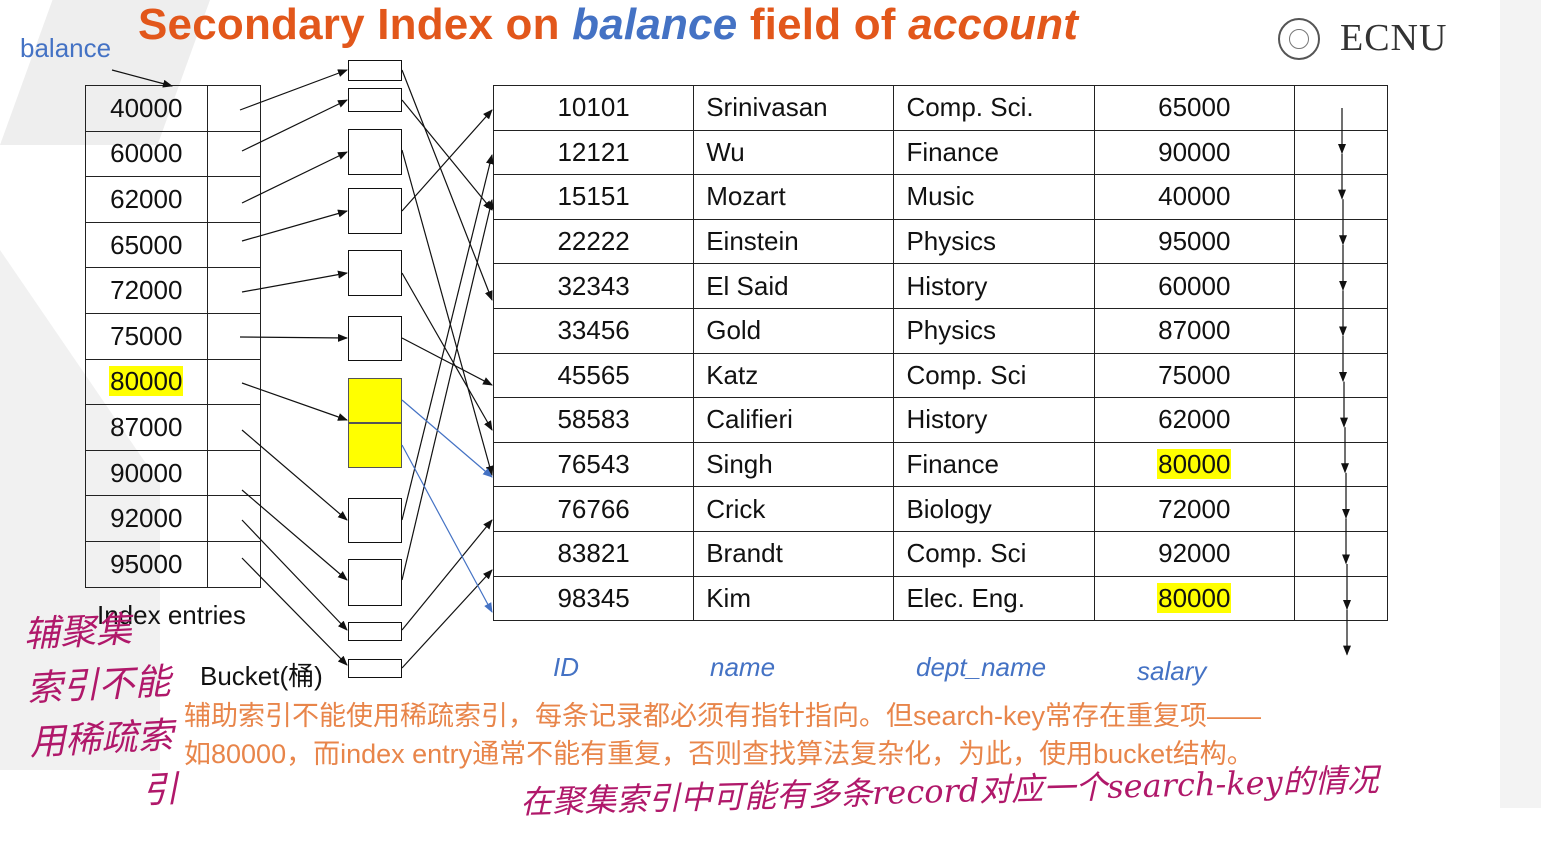  Describe the element at coordinates (142, 78) in the screenshot. I see `balance-pointer-arrow` at that location.